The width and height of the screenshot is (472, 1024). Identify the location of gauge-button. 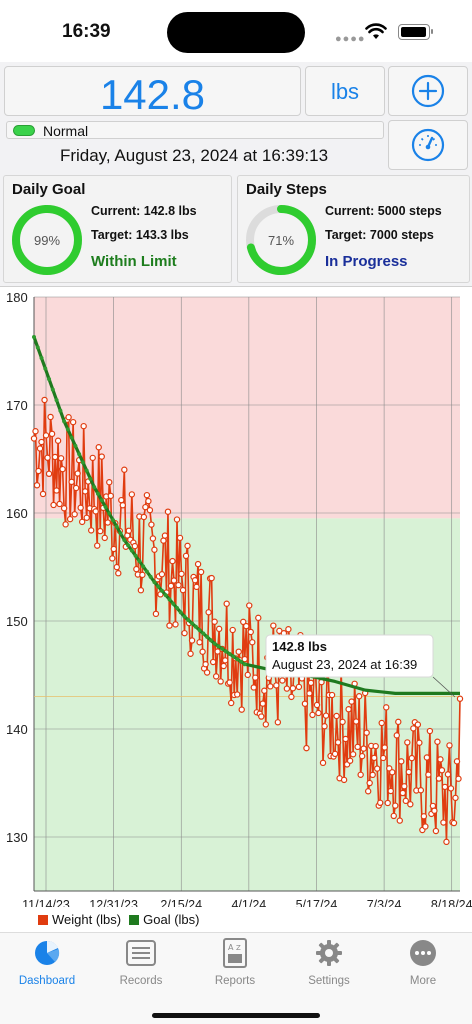
(428, 145).